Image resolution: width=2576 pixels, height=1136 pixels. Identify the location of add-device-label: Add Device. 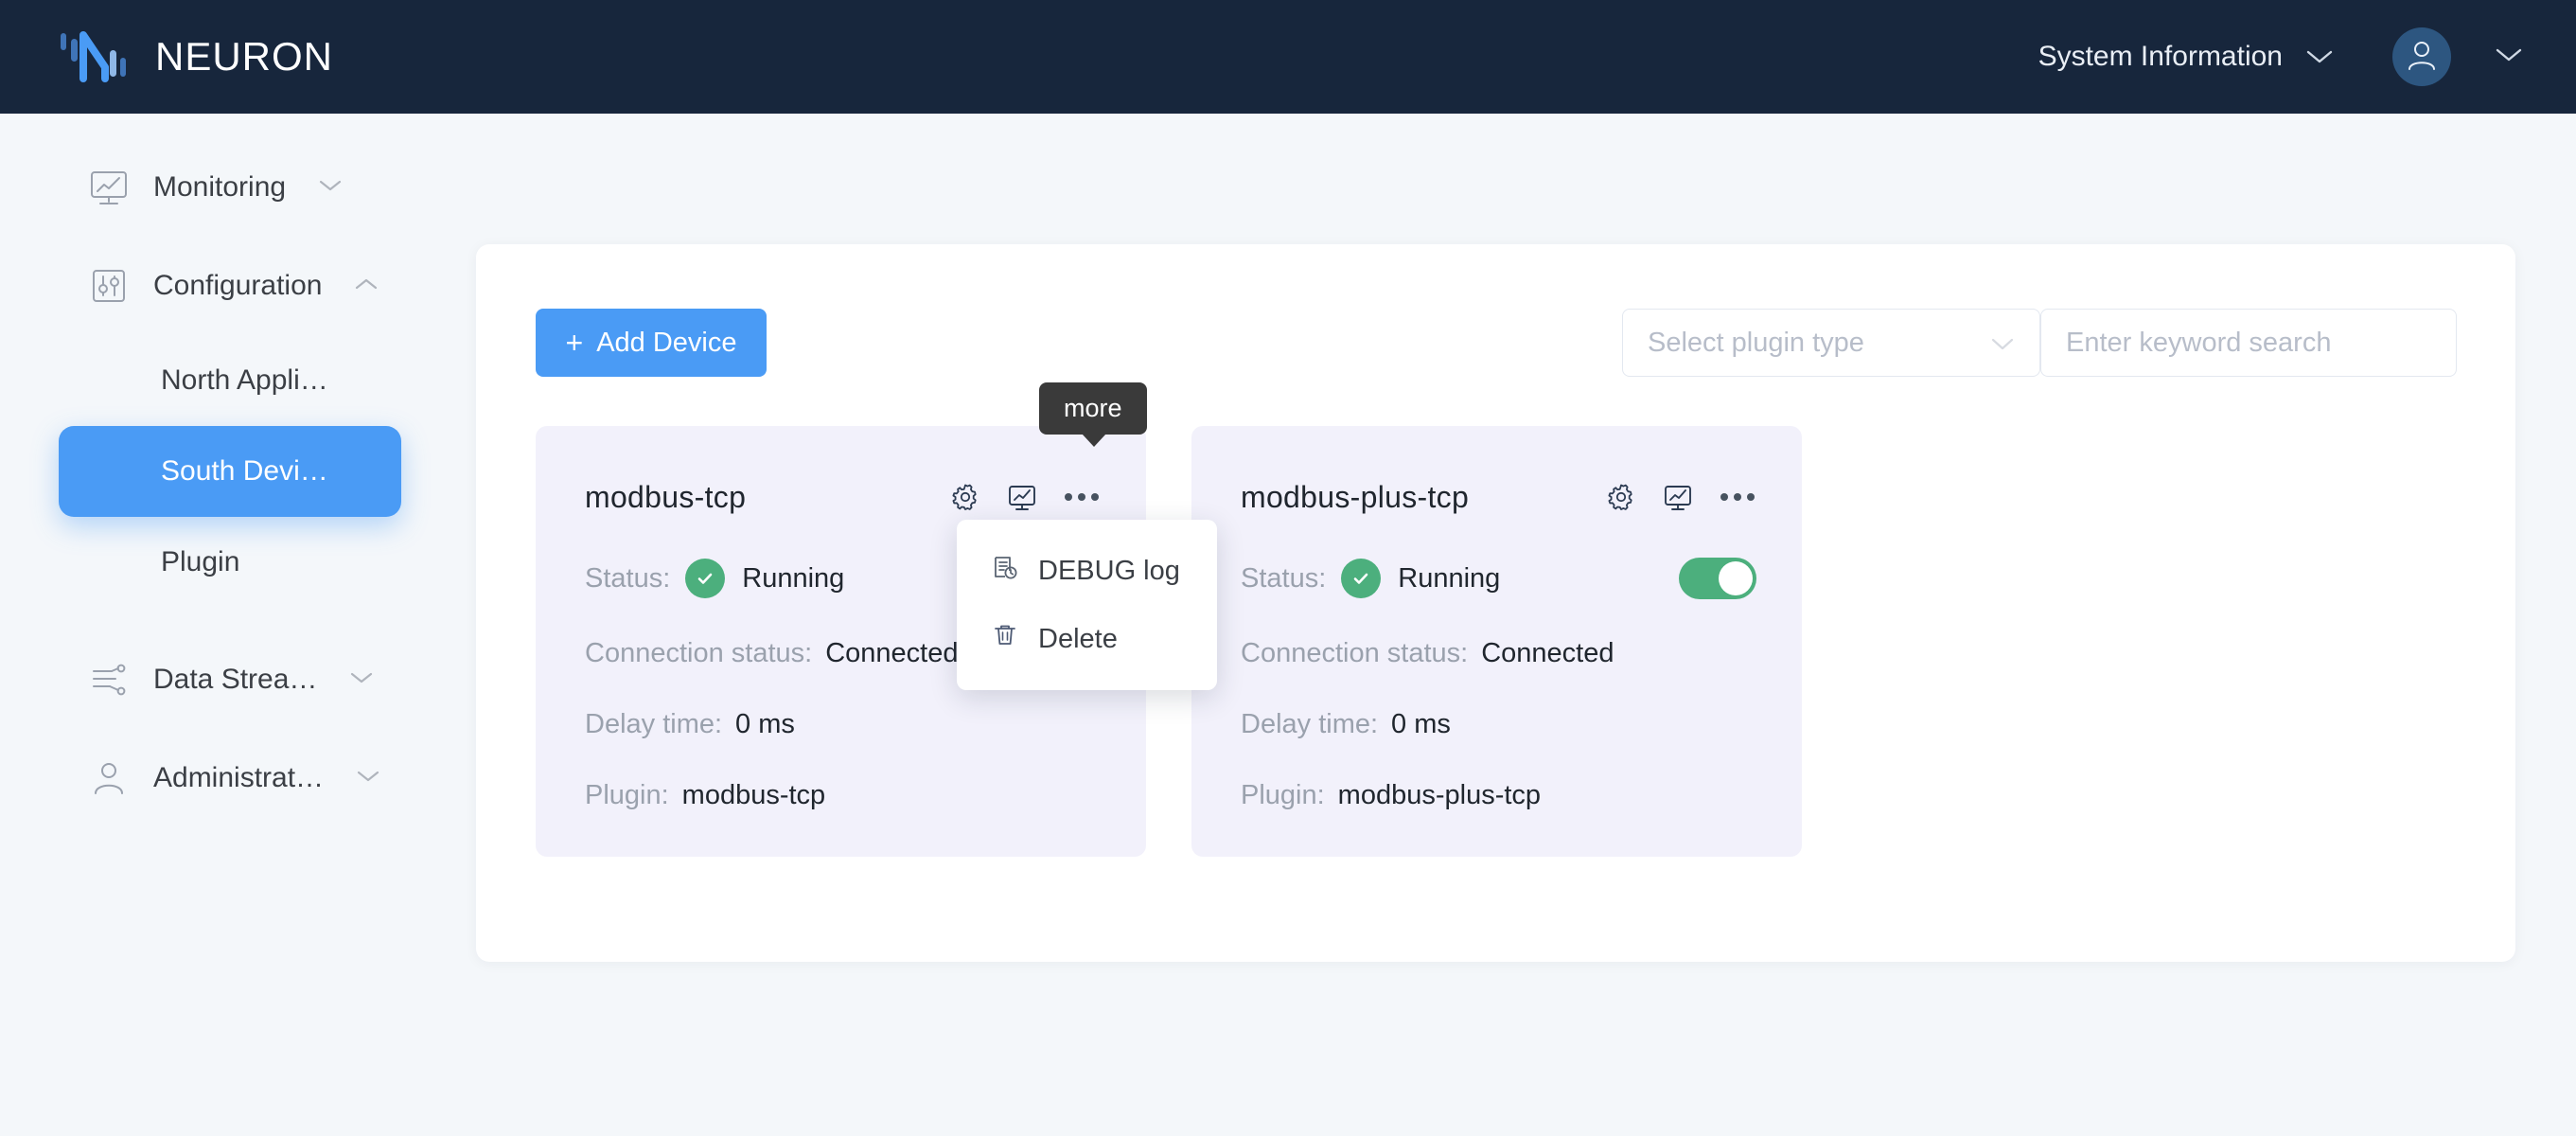
(666, 342).